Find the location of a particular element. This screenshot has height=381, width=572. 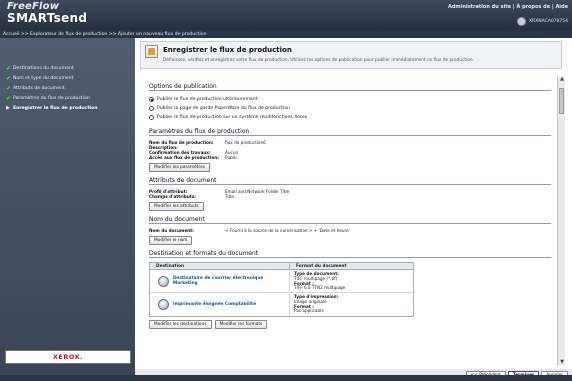

step-parameters: ✔ Paramètres du flux de production is located at coordinates (52, 98).